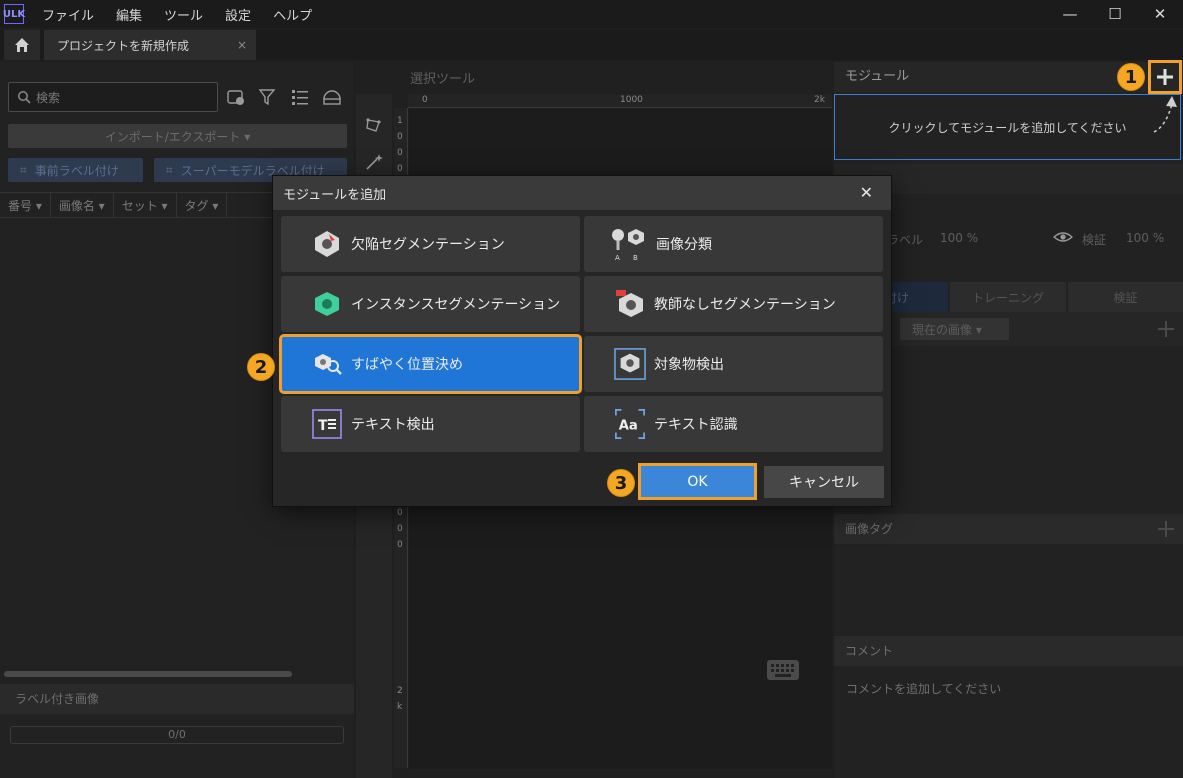 The image size is (1183, 778). Describe the element at coordinates (456, 305) in the screenshot. I see `option-label: インスタンスセグメンテーション` at that location.